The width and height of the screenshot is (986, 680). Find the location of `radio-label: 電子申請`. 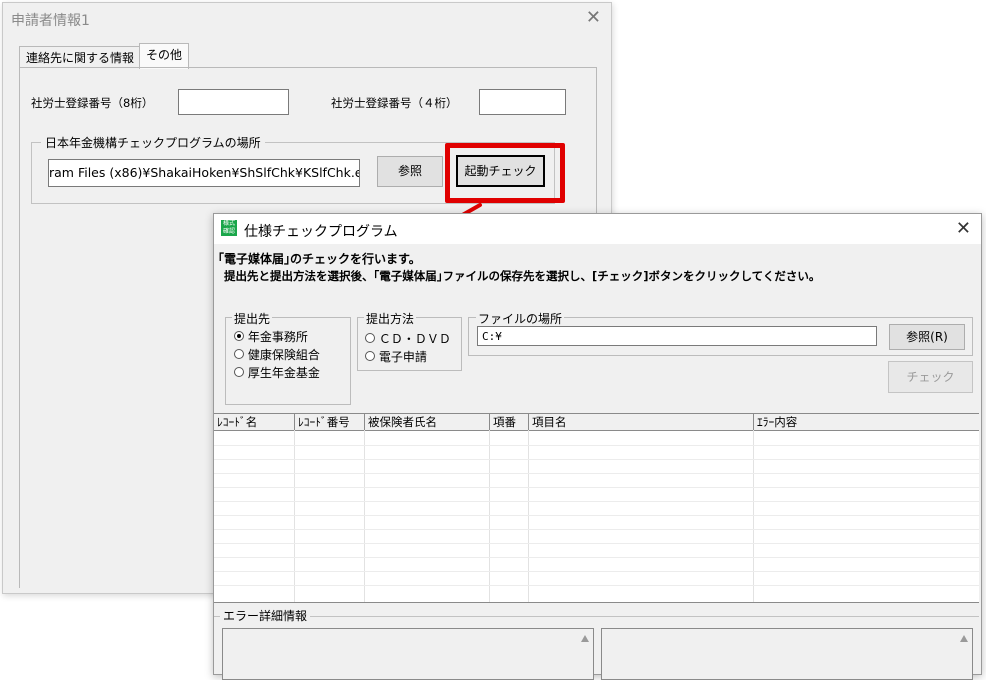

radio-label: 電子申請 is located at coordinates (402, 357).